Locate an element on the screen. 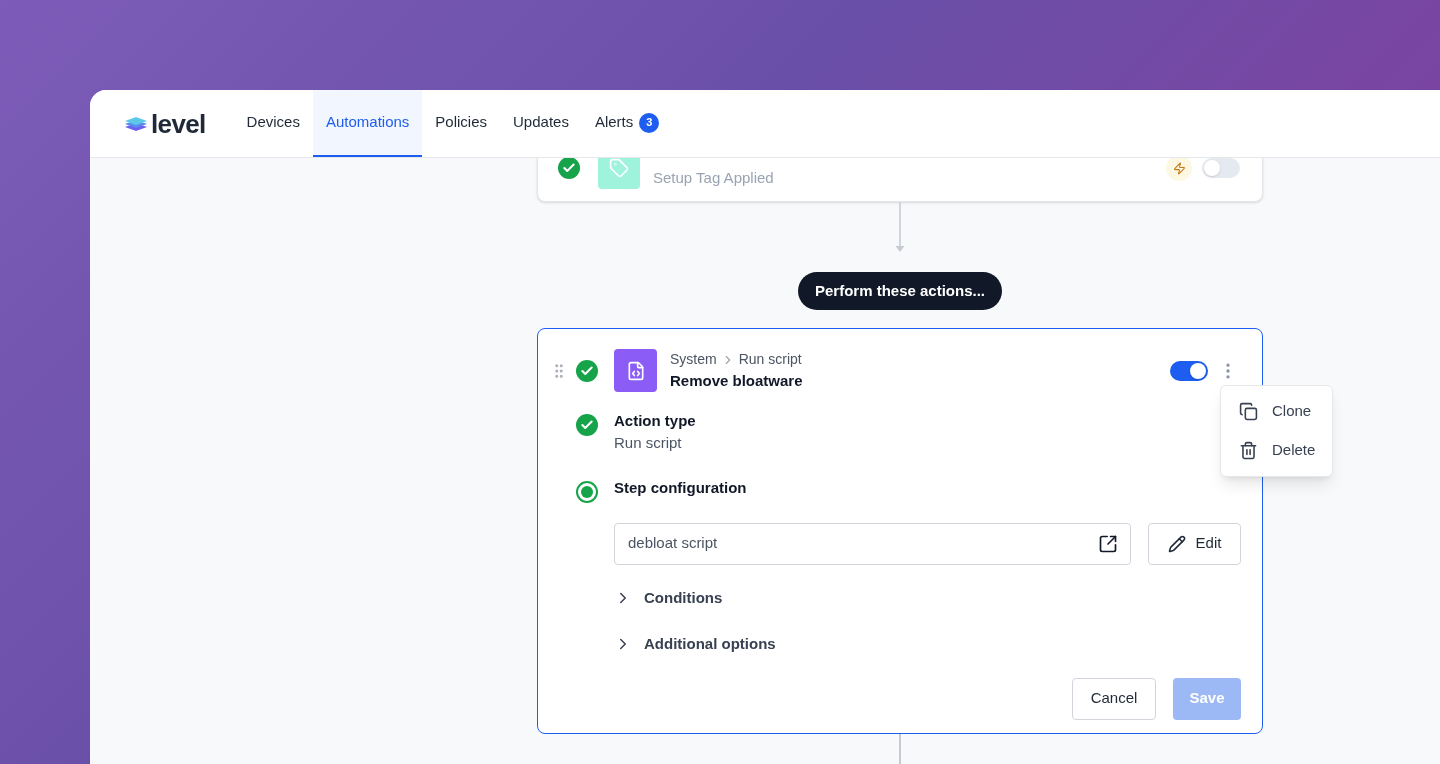  expandable-section: Conditions is located at coordinates (927, 597).